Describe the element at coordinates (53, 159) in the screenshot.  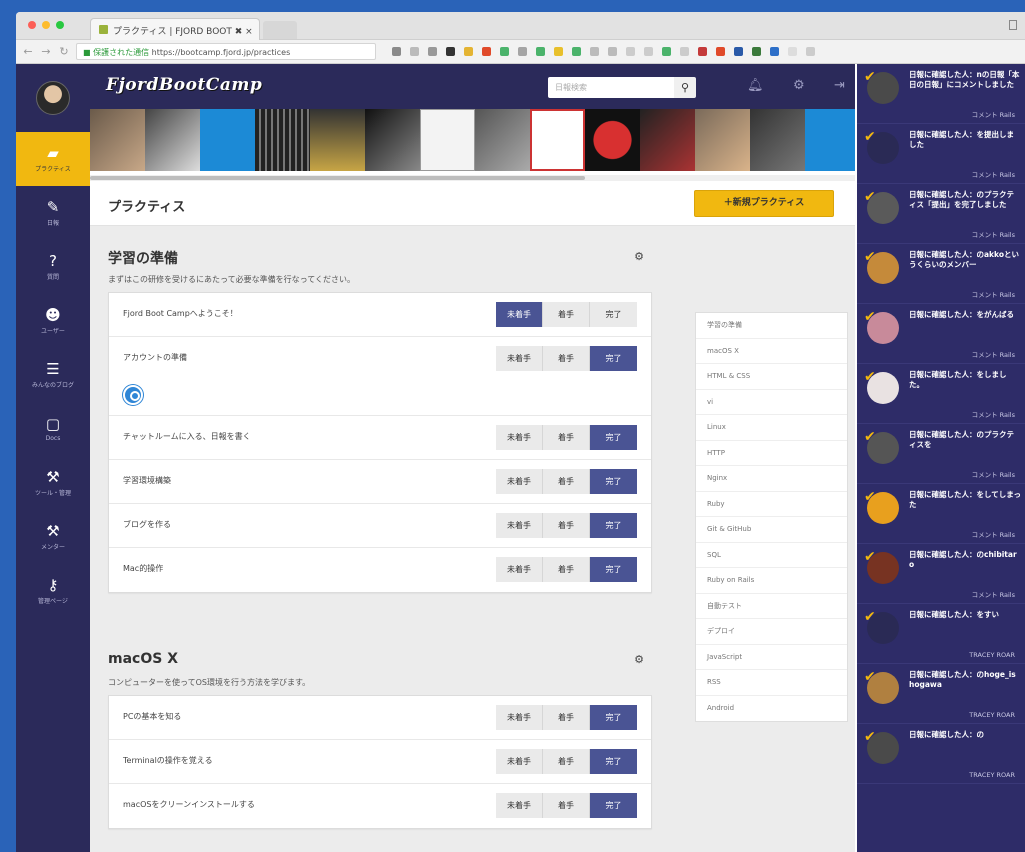
I see `nav-item-practices: ▰ プラクティス` at that location.